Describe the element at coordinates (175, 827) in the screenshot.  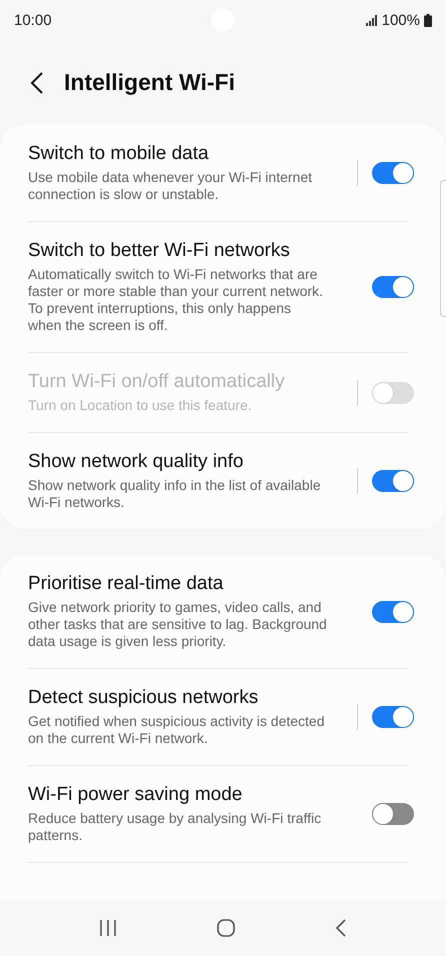
I see `setting-description: Reduce battery usage by analysing Wi-Fi traffic patterns.` at that location.